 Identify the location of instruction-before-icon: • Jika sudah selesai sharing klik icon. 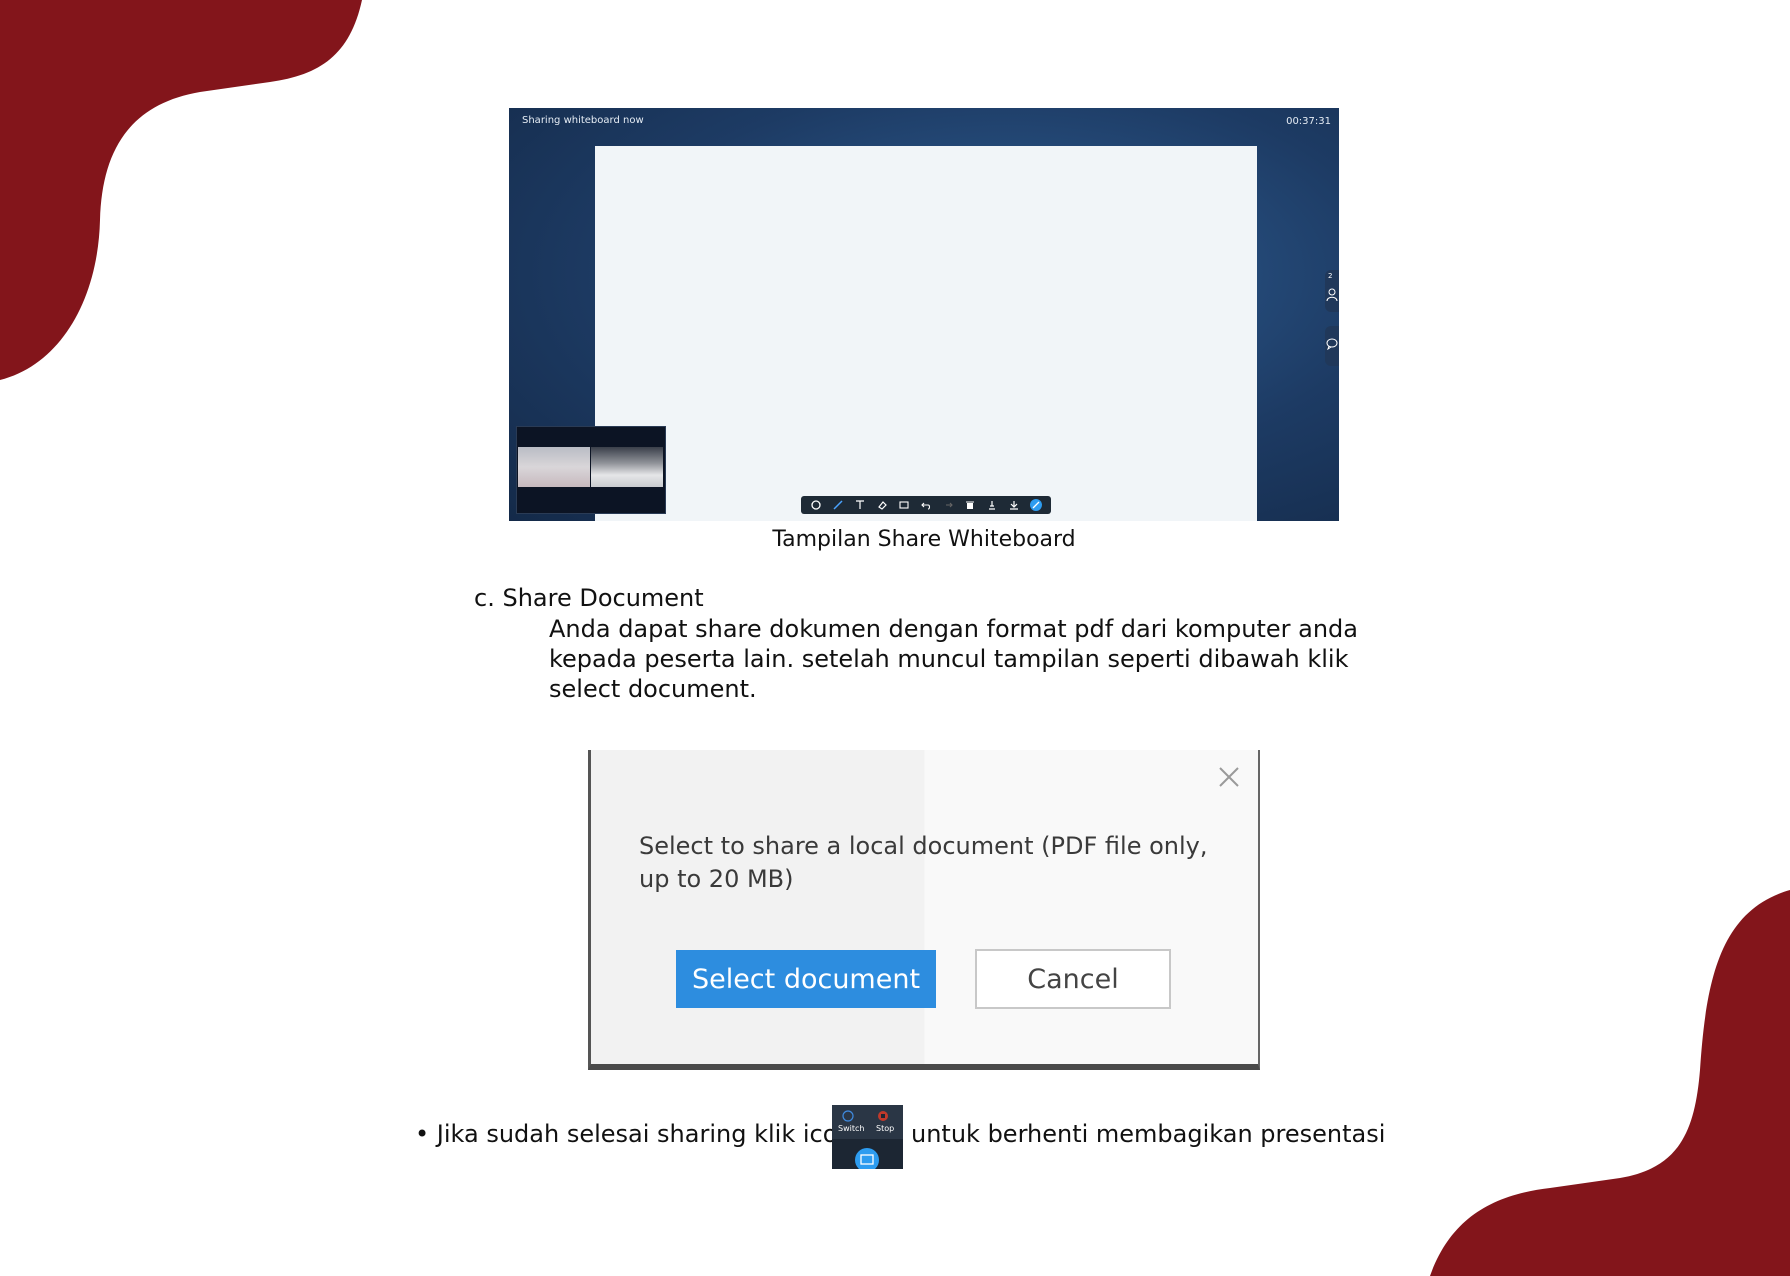
(634, 1134).